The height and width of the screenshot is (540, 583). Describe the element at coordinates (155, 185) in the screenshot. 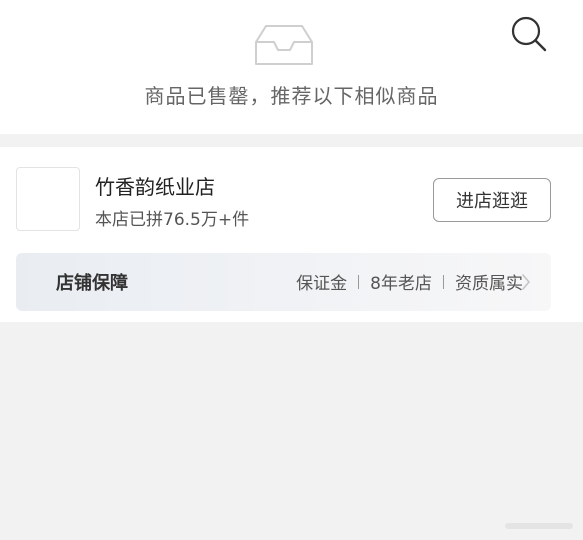

I see `shop-name: 竹香韵纸业店` at that location.